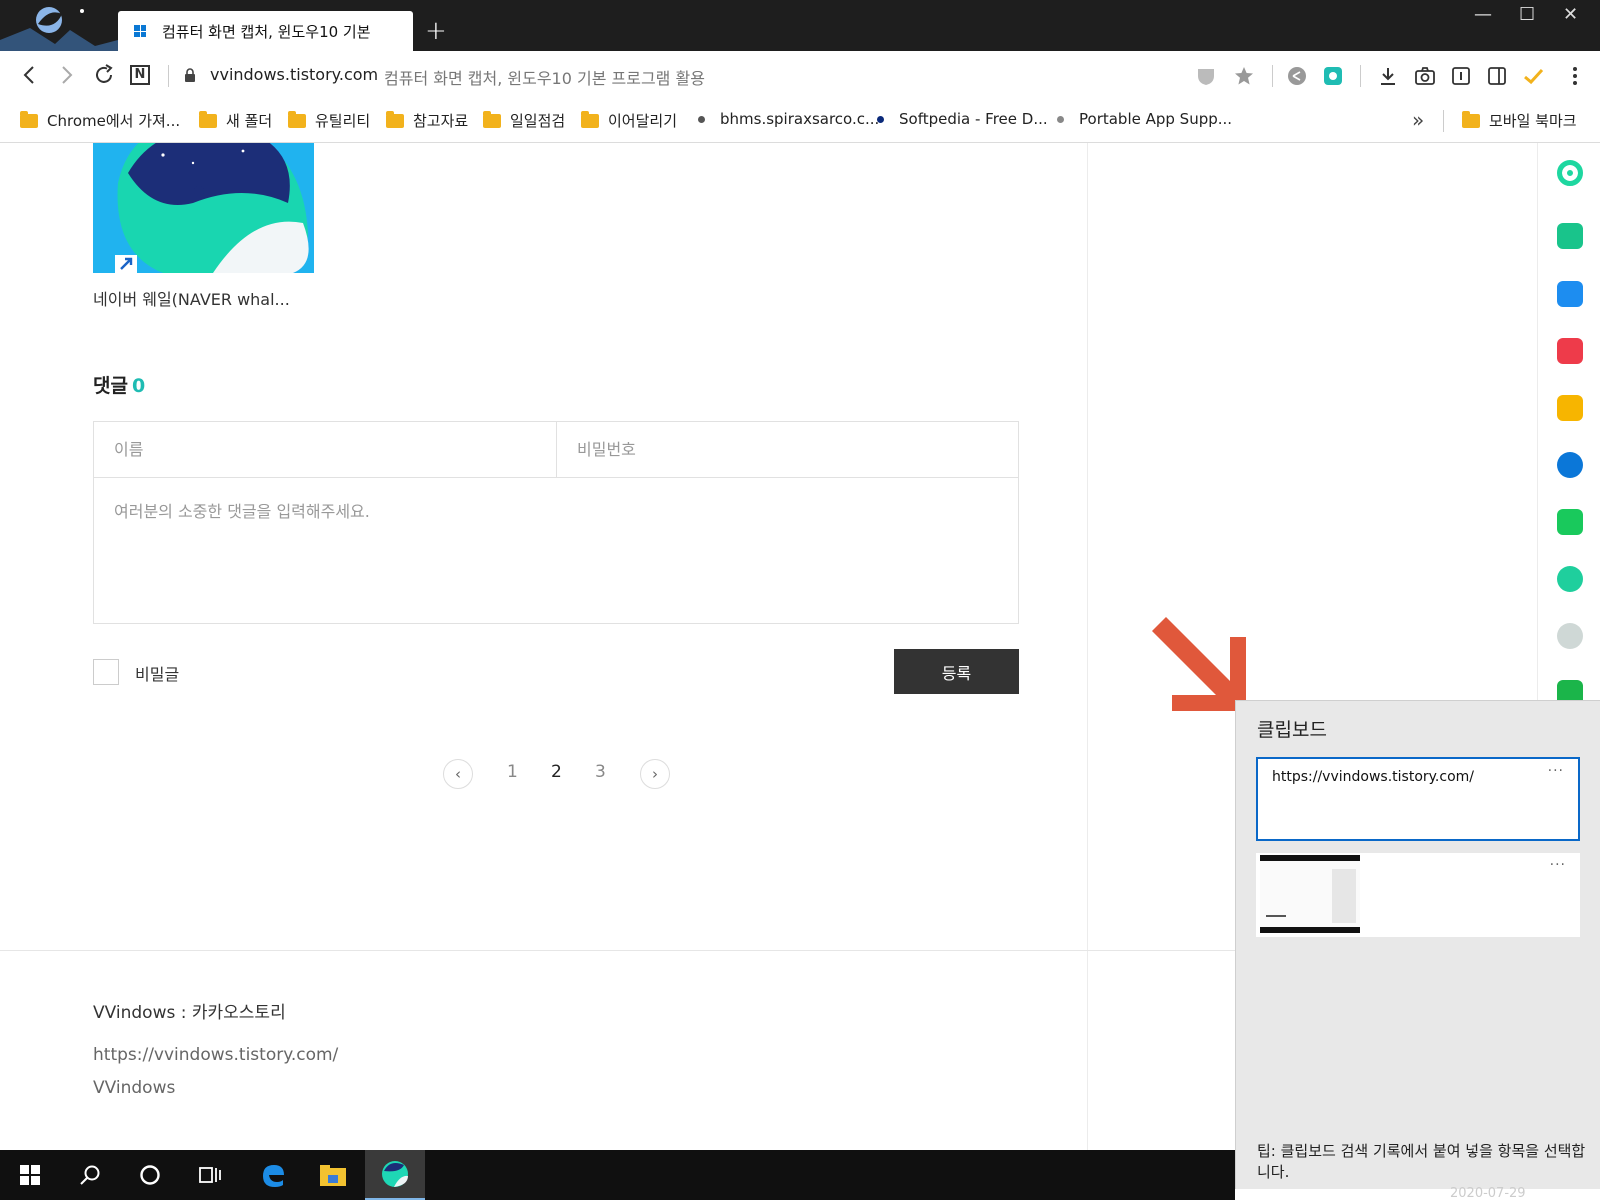 The image size is (1600, 1200). I want to click on star-icon, so click(1244, 76).